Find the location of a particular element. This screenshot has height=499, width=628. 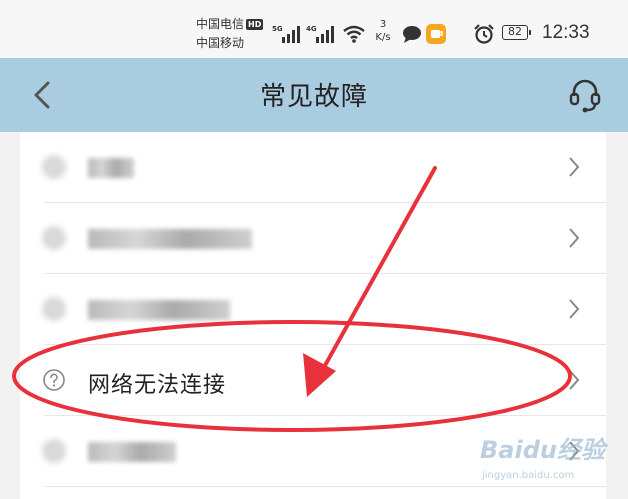

customer-service-headset-icon is located at coordinates (585, 95).